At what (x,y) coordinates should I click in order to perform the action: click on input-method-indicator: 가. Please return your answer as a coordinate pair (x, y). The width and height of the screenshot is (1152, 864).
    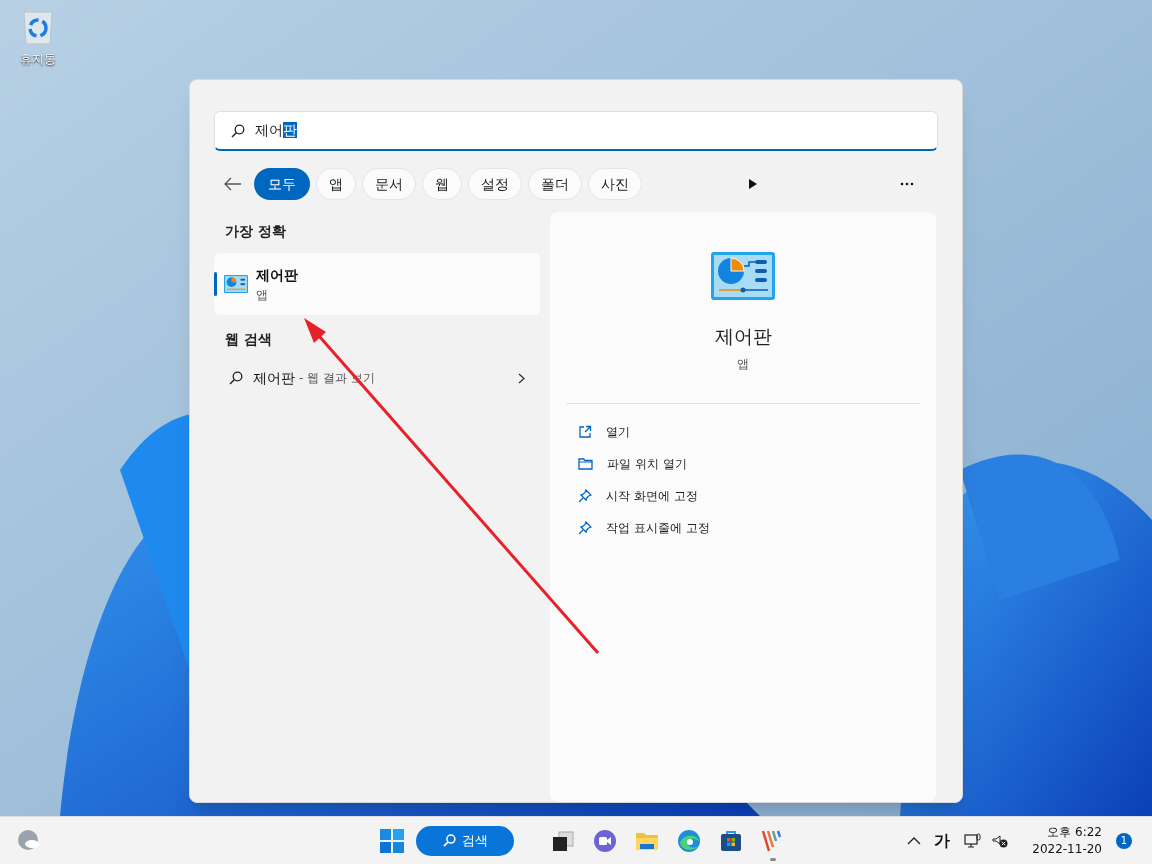
    Looking at the image, I should click on (942, 840).